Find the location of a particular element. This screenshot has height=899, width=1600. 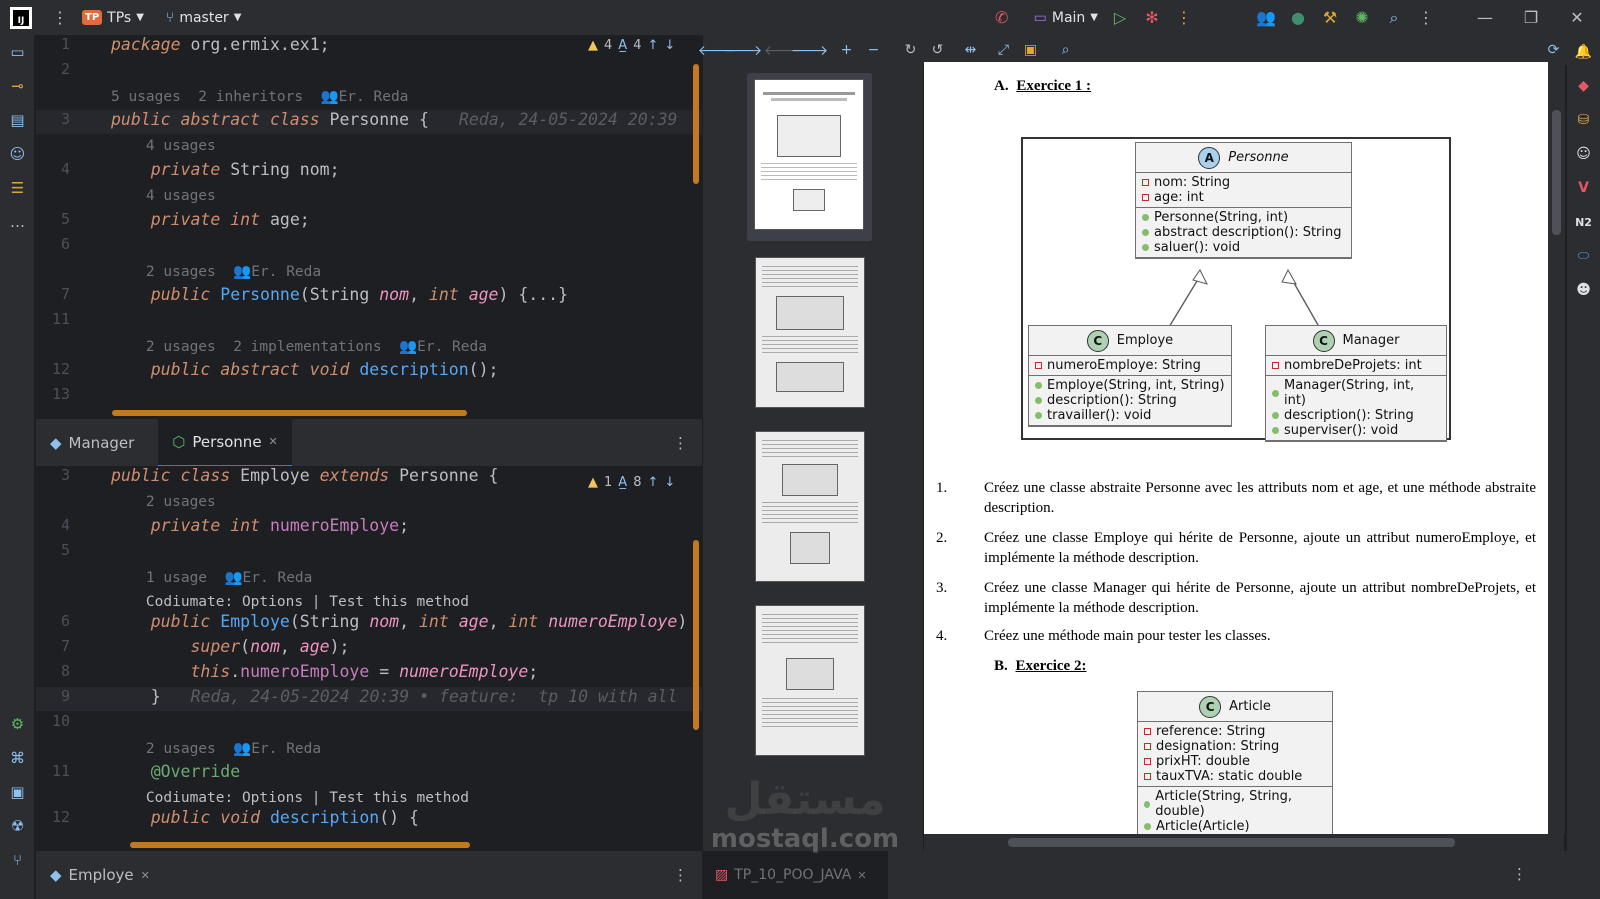

code-line: 7 super(nom, age); is located at coordinates (369, 649).